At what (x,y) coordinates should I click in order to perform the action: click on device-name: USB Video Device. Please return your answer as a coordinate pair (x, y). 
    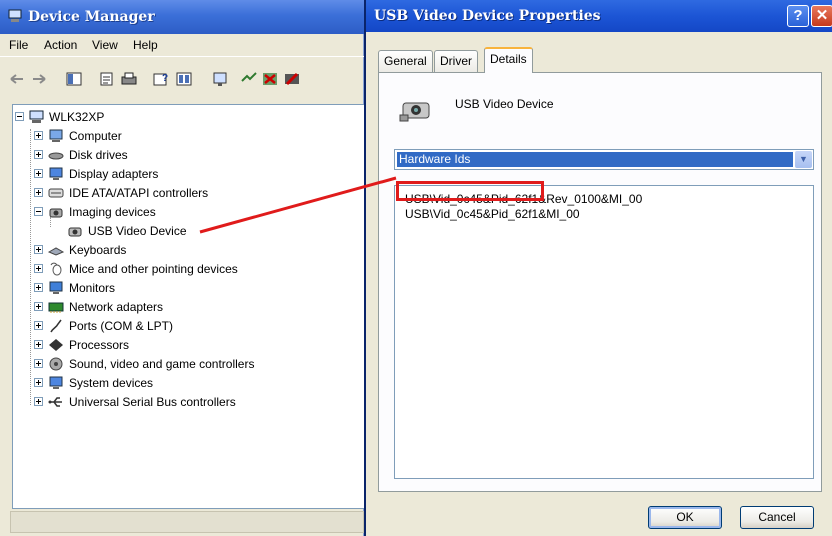
    Looking at the image, I should click on (504, 104).